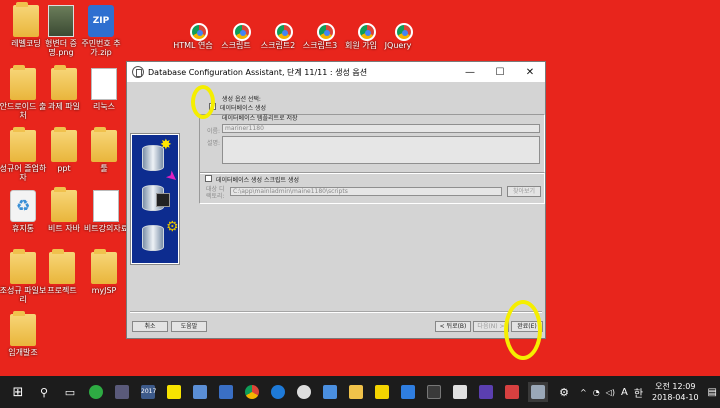 The image size is (720, 408). Describe the element at coordinates (500, 72) in the screenshot. I see `maximize-icon: ☐` at that location.